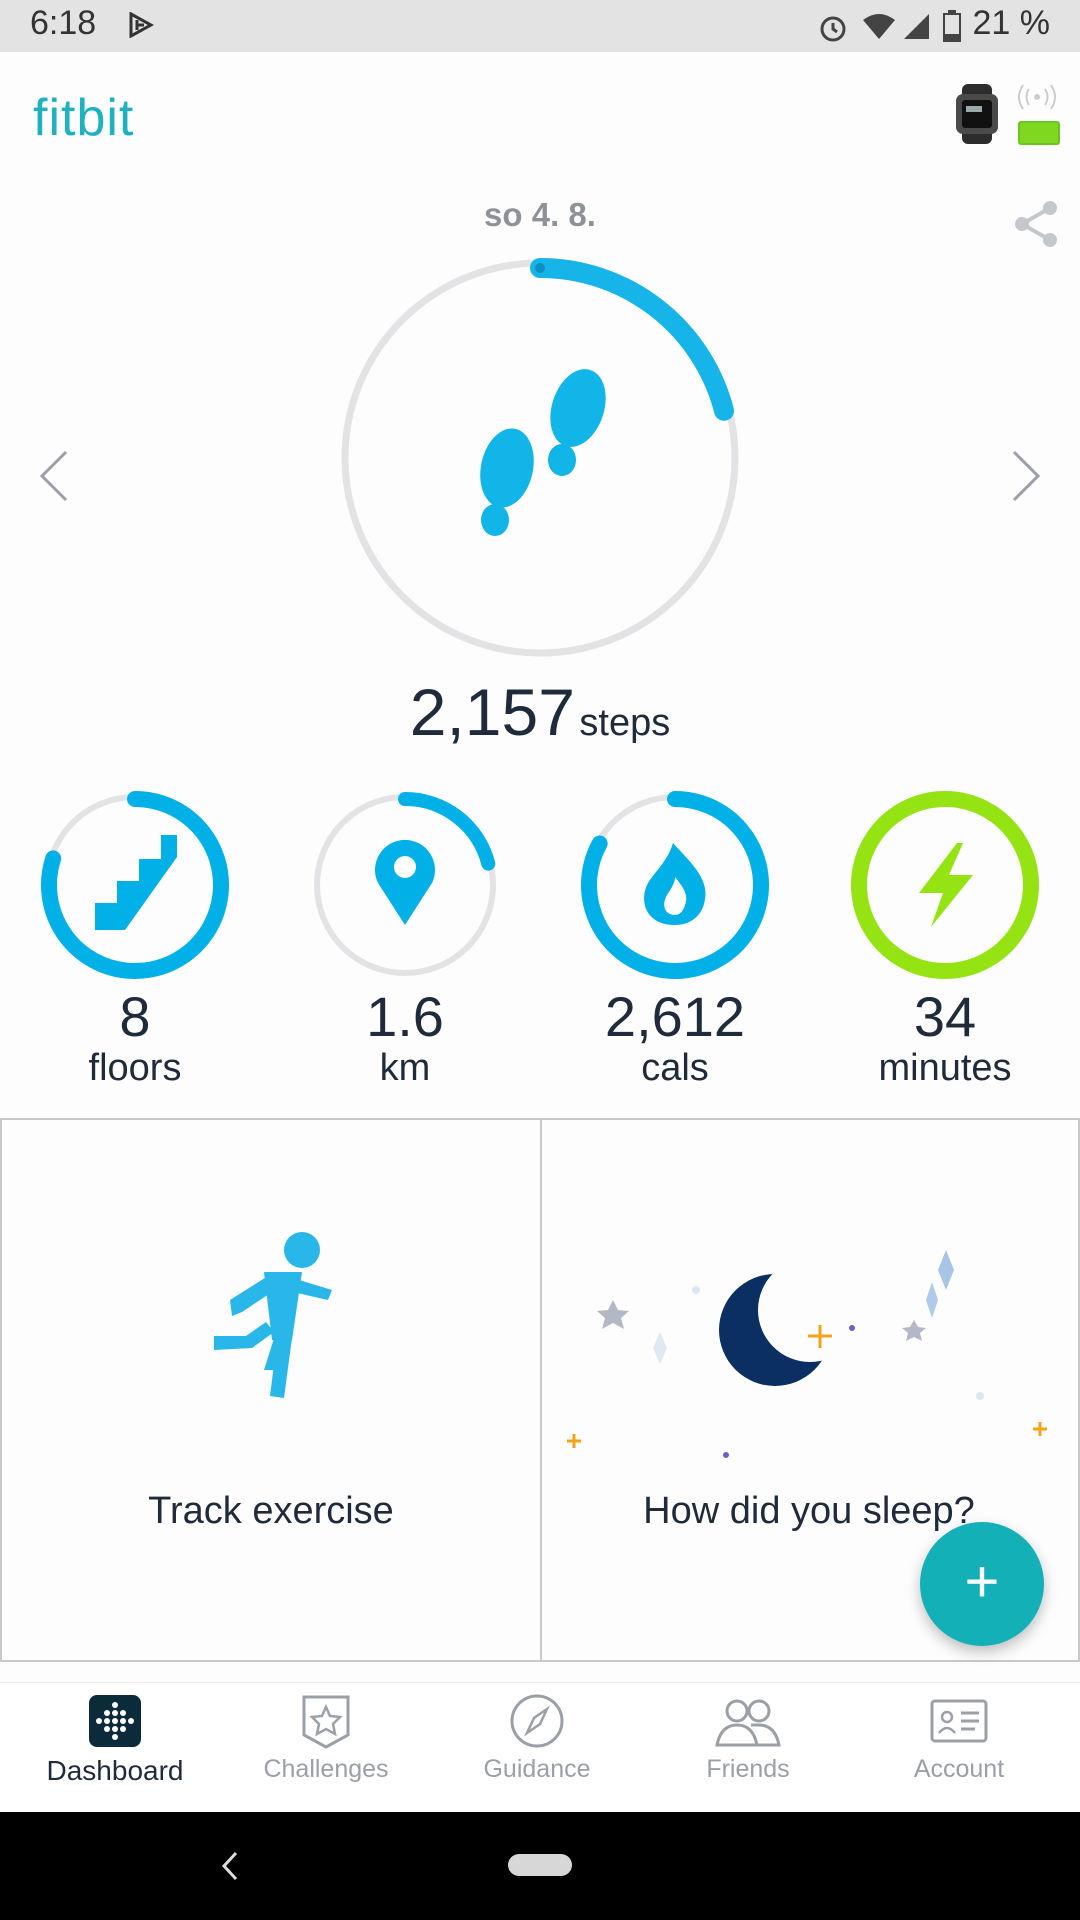  I want to click on stat-calories: 2,612 cals, so click(675, 937).